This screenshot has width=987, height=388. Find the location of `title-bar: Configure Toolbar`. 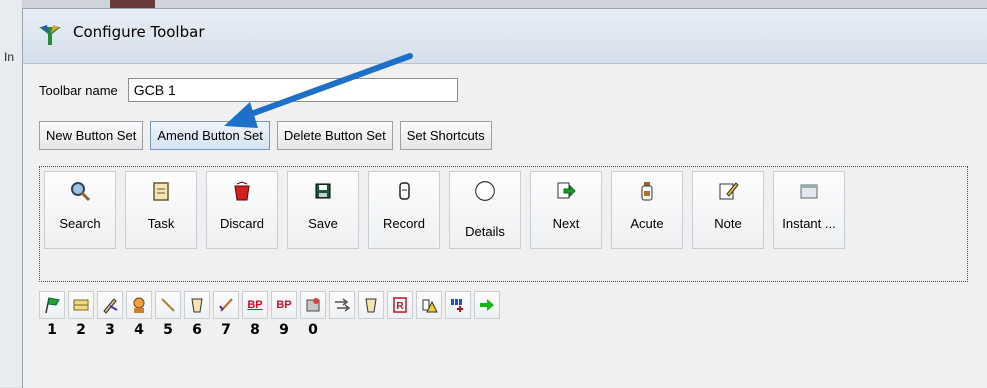

title-bar: Configure Toolbar is located at coordinates (505, 36).